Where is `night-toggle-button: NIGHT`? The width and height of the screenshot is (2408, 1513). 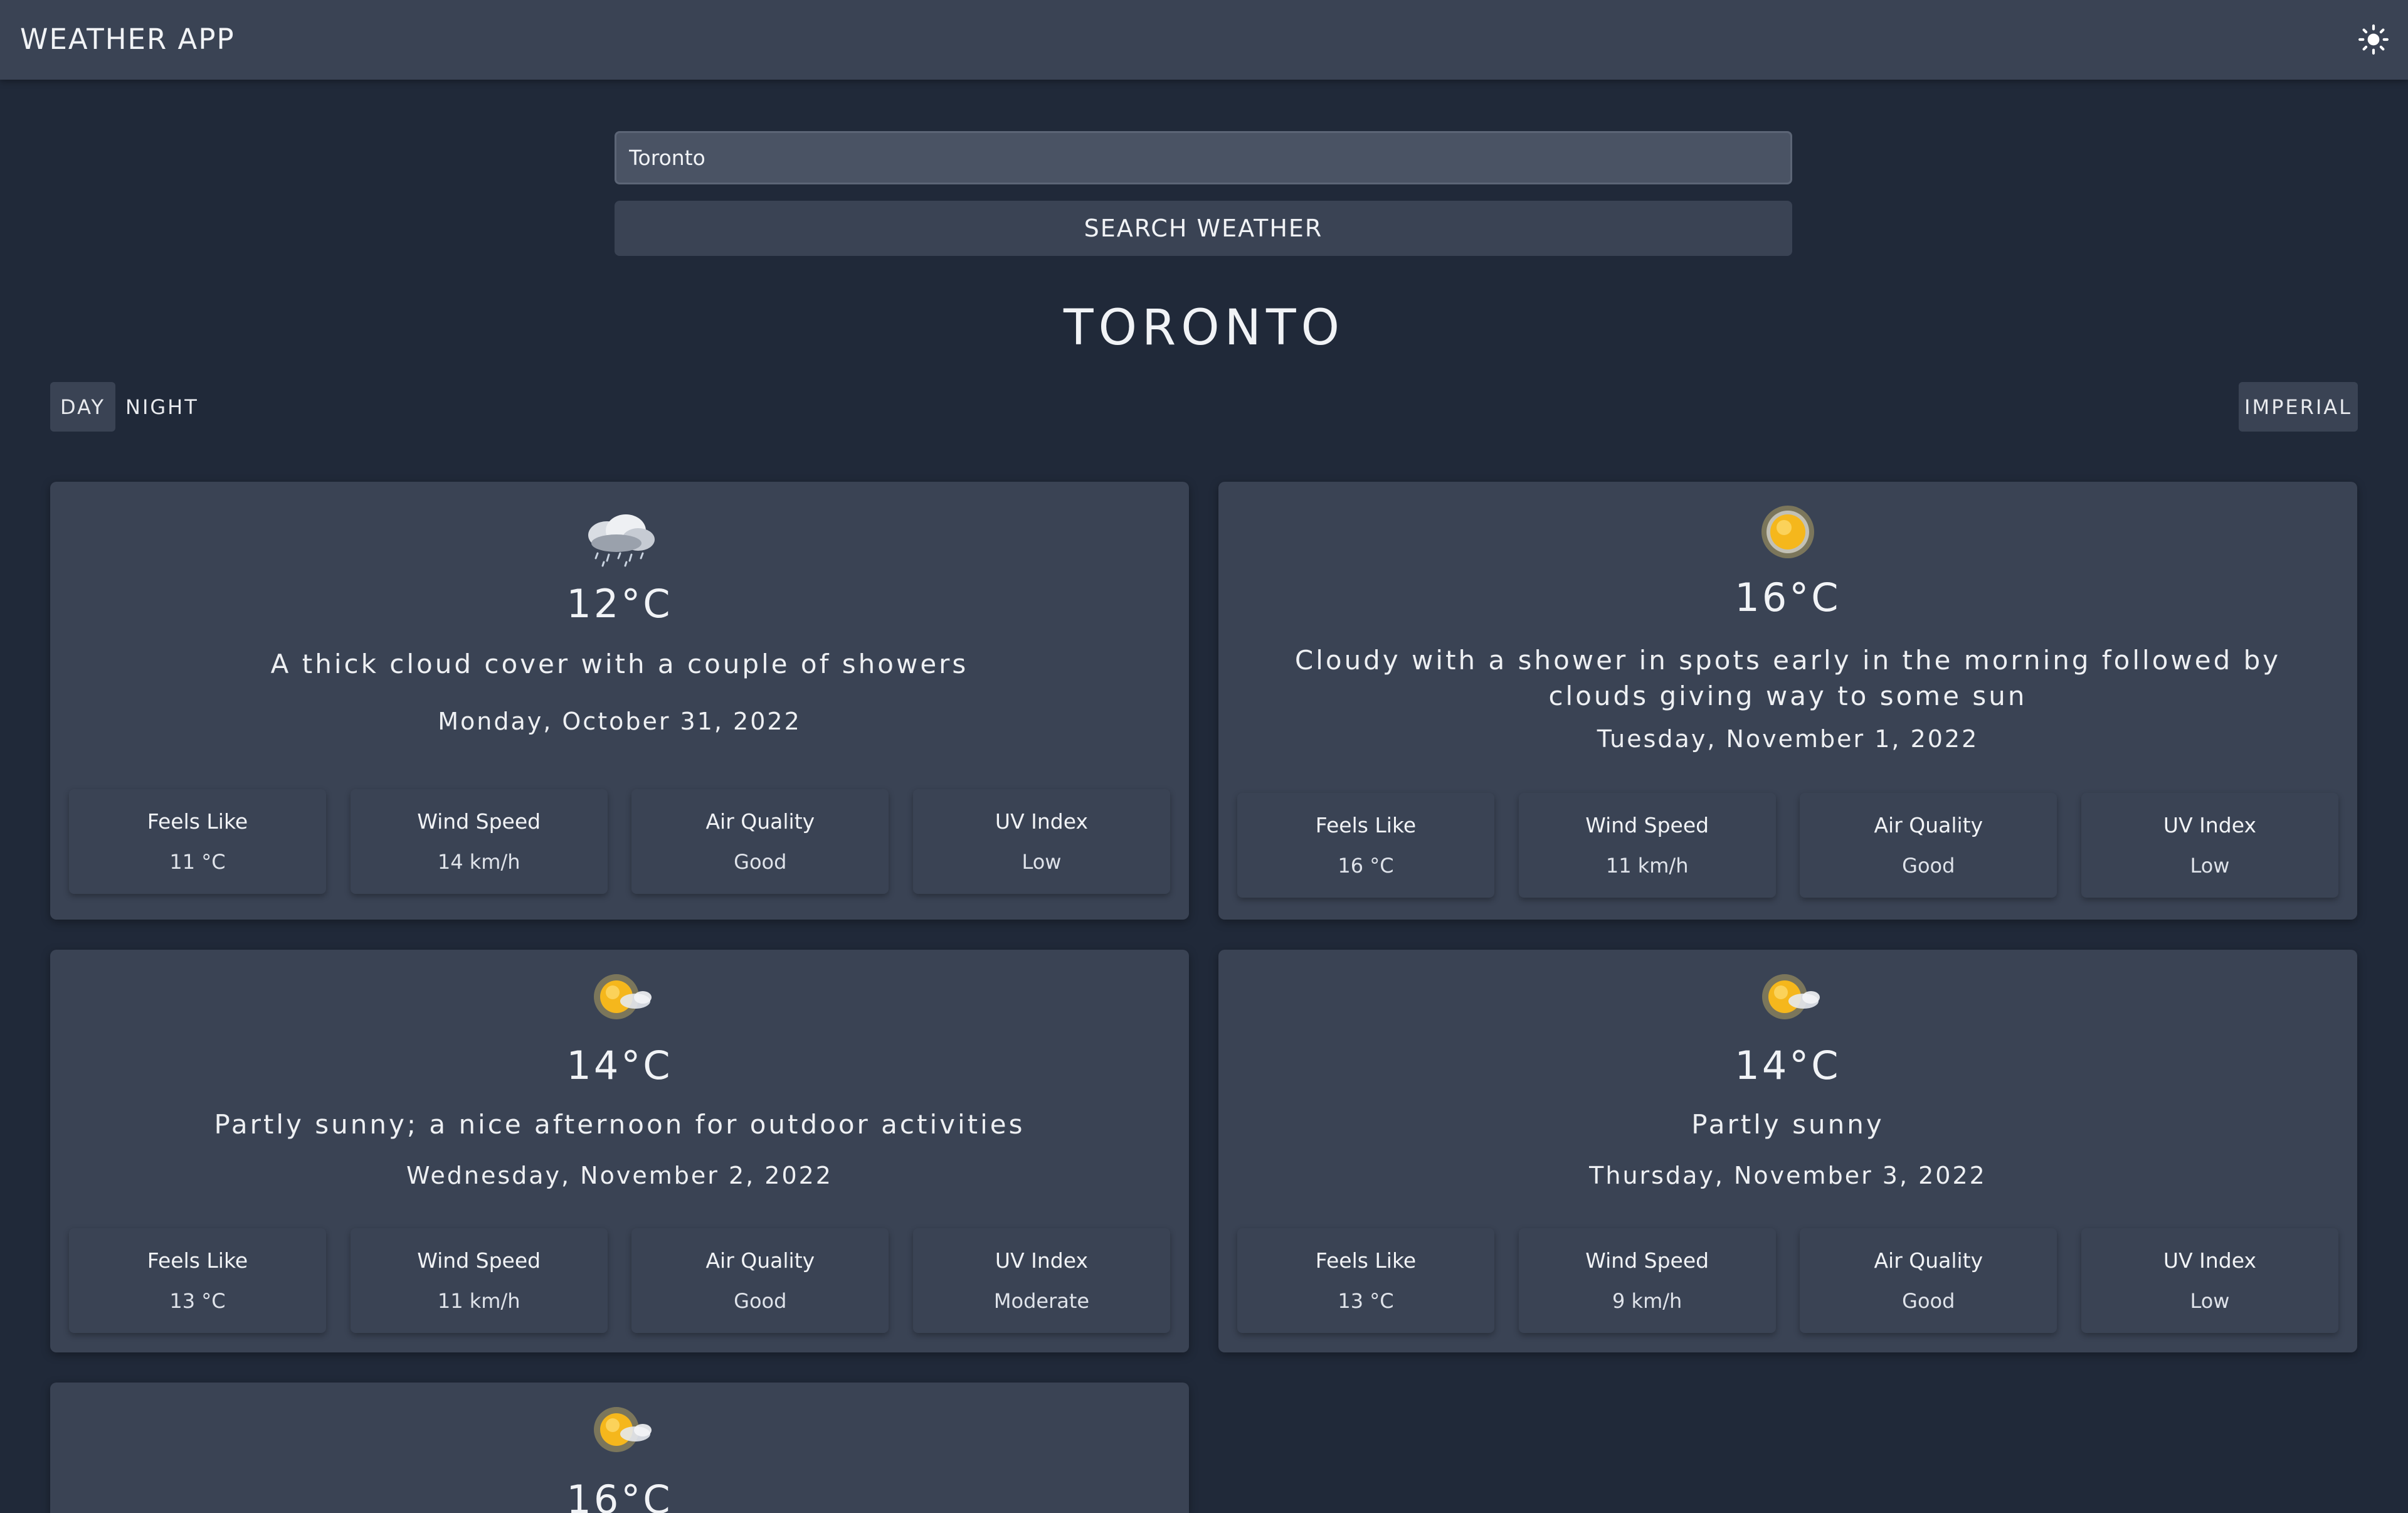
night-toggle-button: NIGHT is located at coordinates (160, 407).